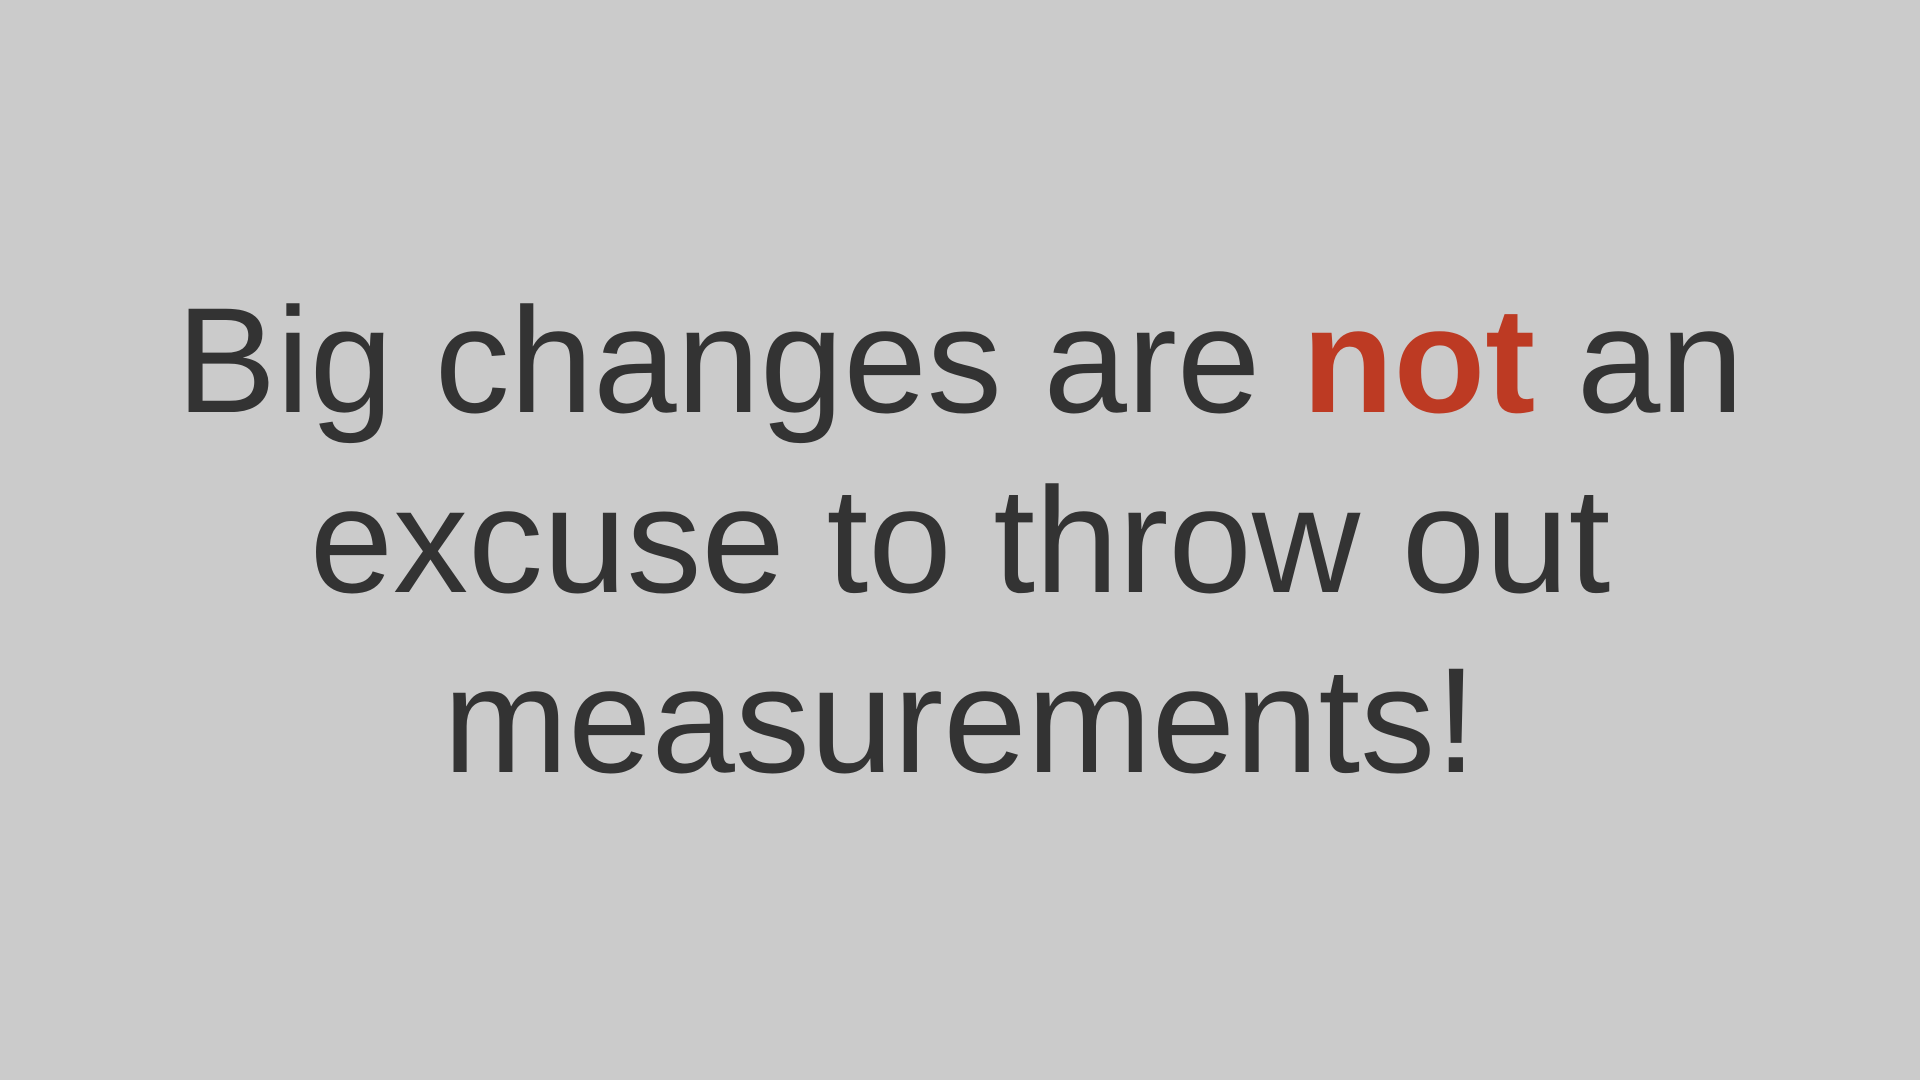 This screenshot has width=1920, height=1080. I want to click on statement-text-before-emphasis: Big changes are, so click(739, 360).